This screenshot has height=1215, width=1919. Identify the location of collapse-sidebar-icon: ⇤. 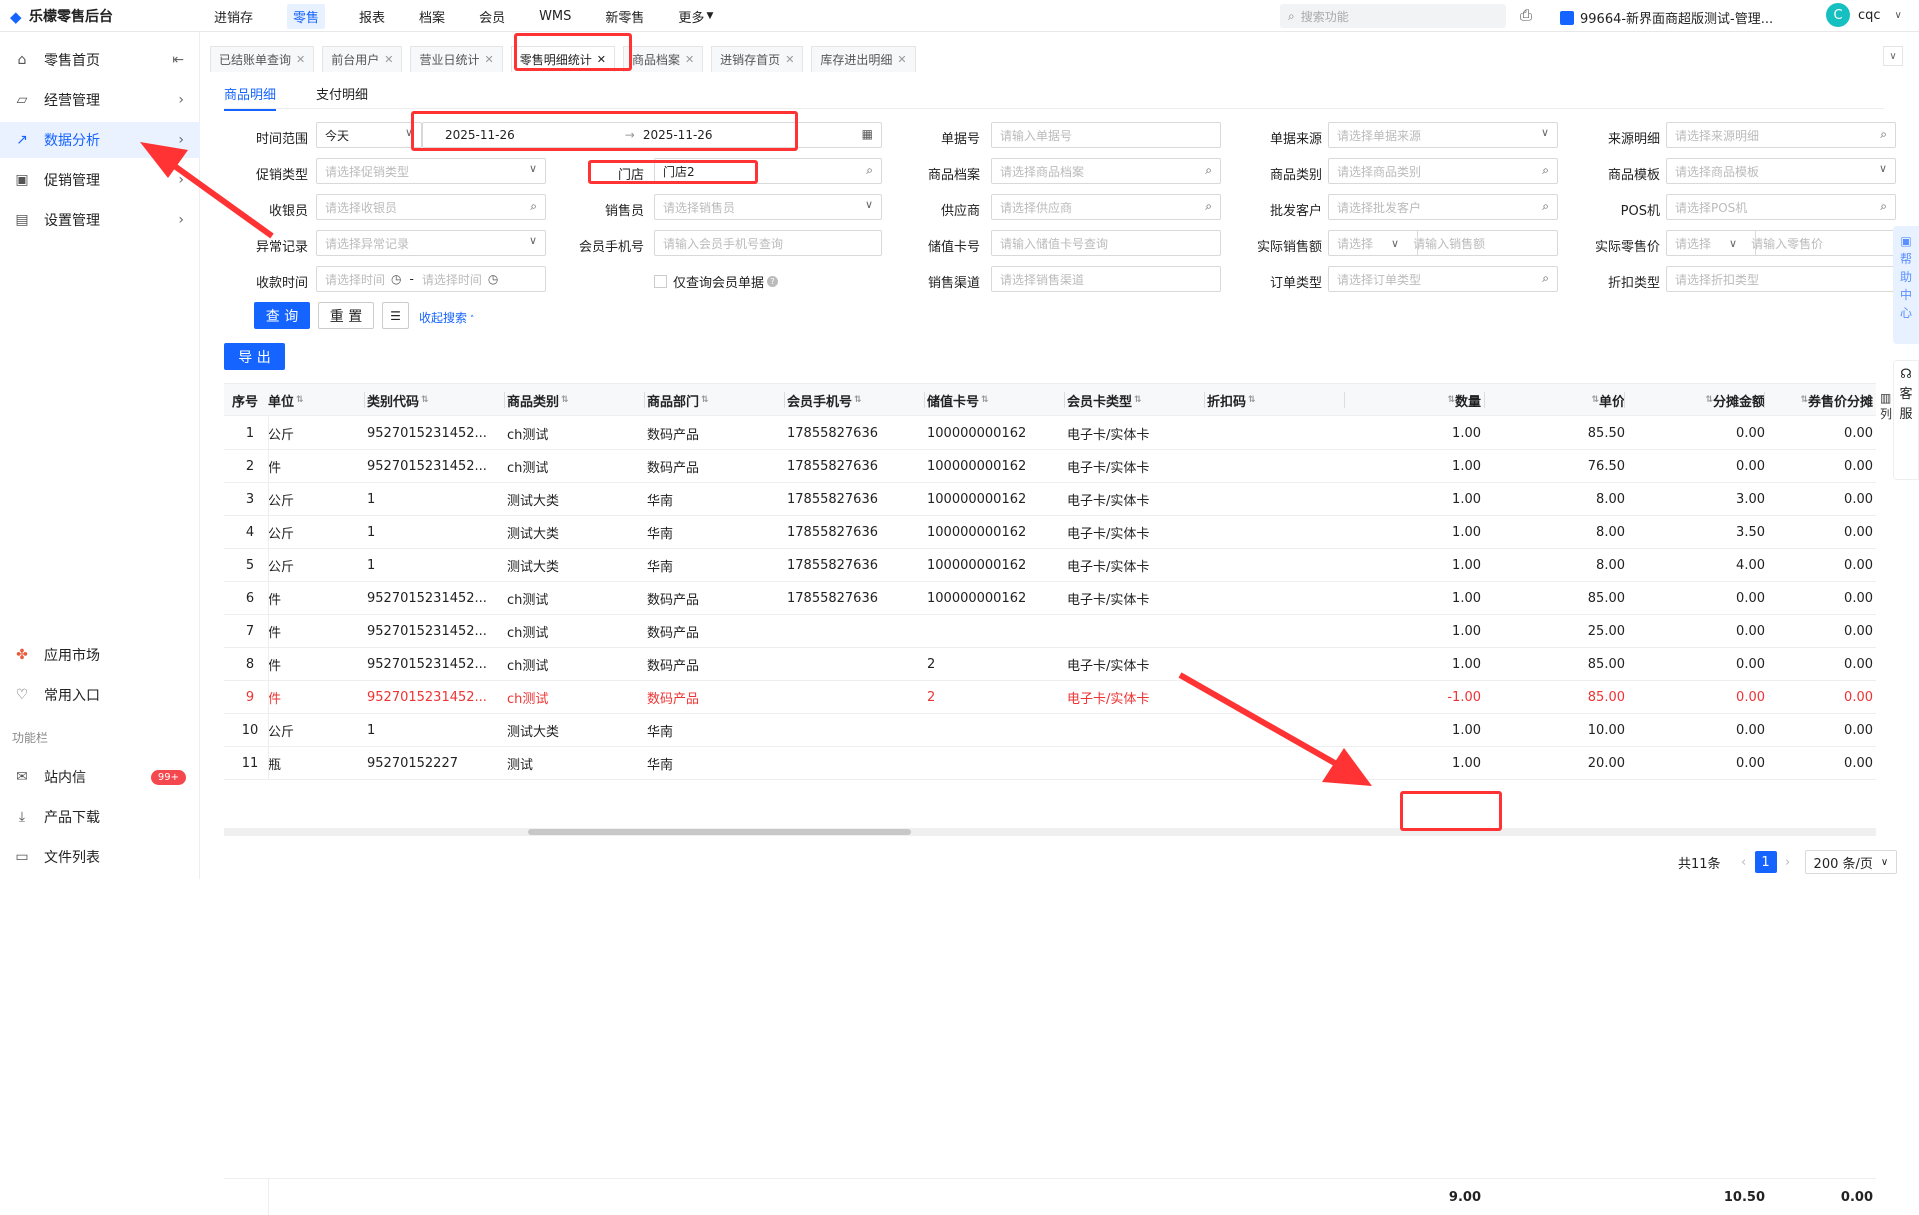
(178, 60).